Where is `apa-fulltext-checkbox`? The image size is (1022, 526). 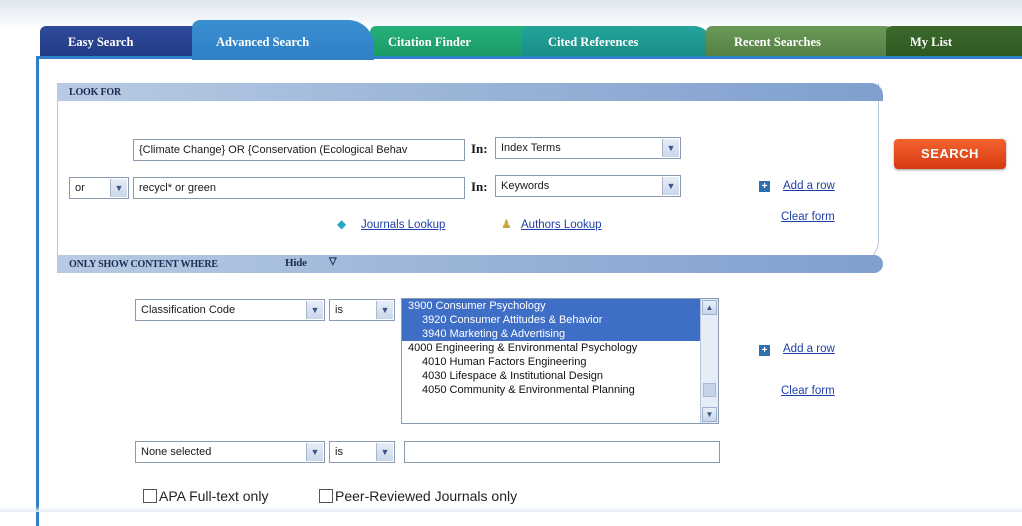
apa-fulltext-checkbox is located at coordinates (150, 496).